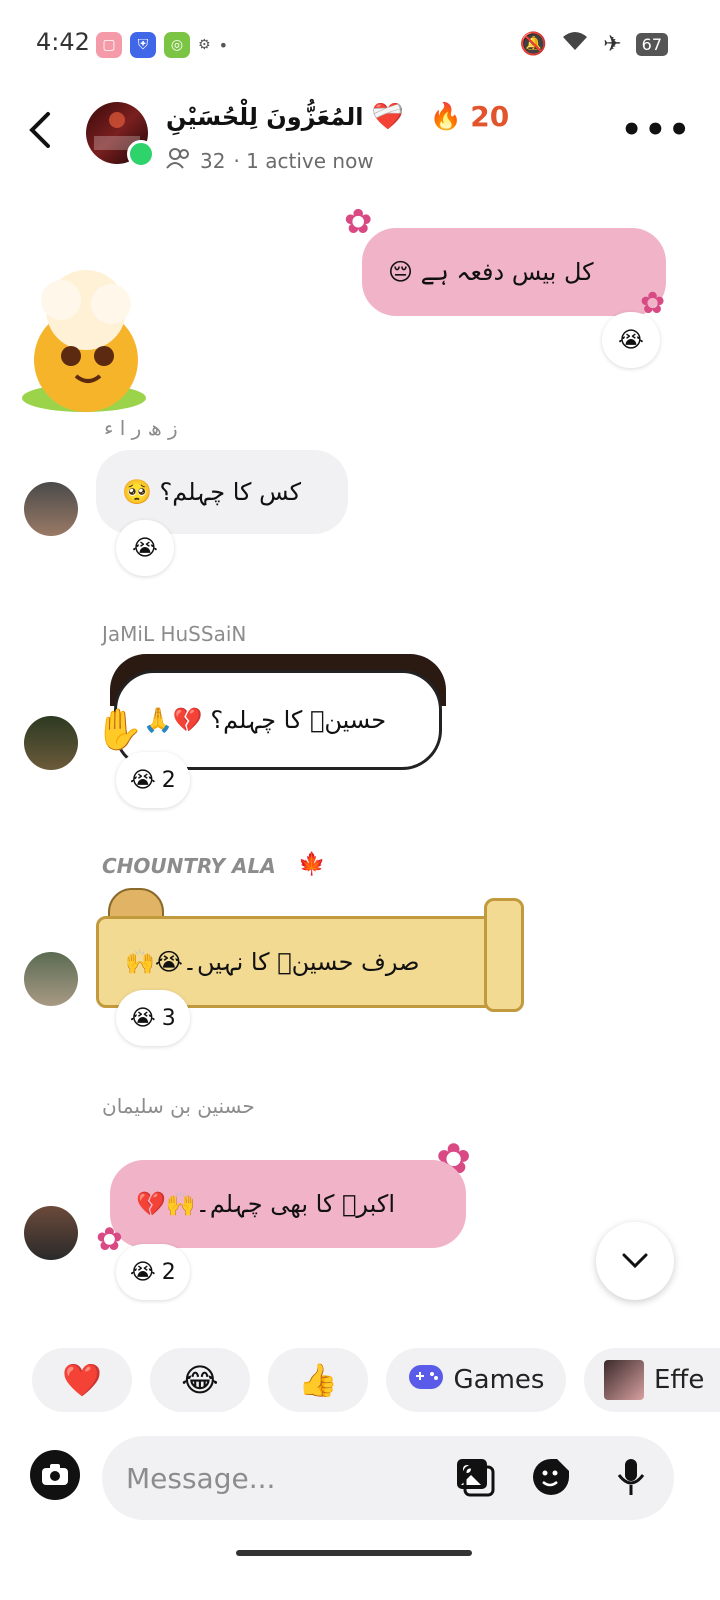 This screenshot has width=720, height=1600. I want to click on quick-laugh-button: 😂, so click(200, 1380).